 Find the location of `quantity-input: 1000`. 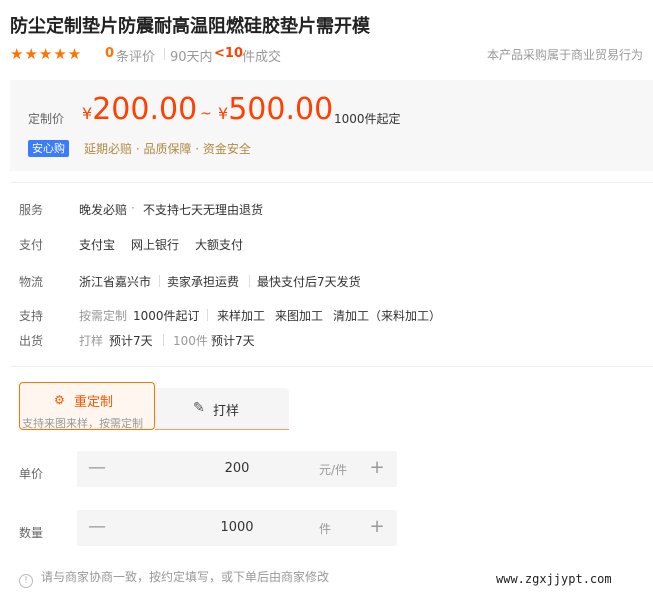

quantity-input: 1000 is located at coordinates (237, 527).